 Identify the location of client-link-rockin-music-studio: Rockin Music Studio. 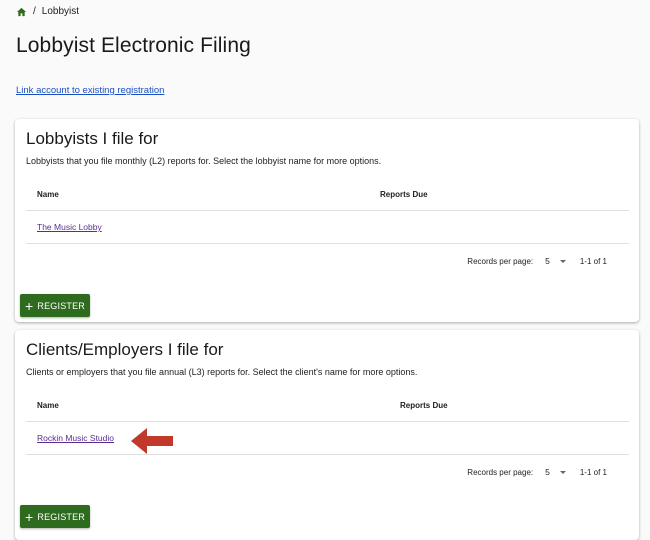
(75, 438).